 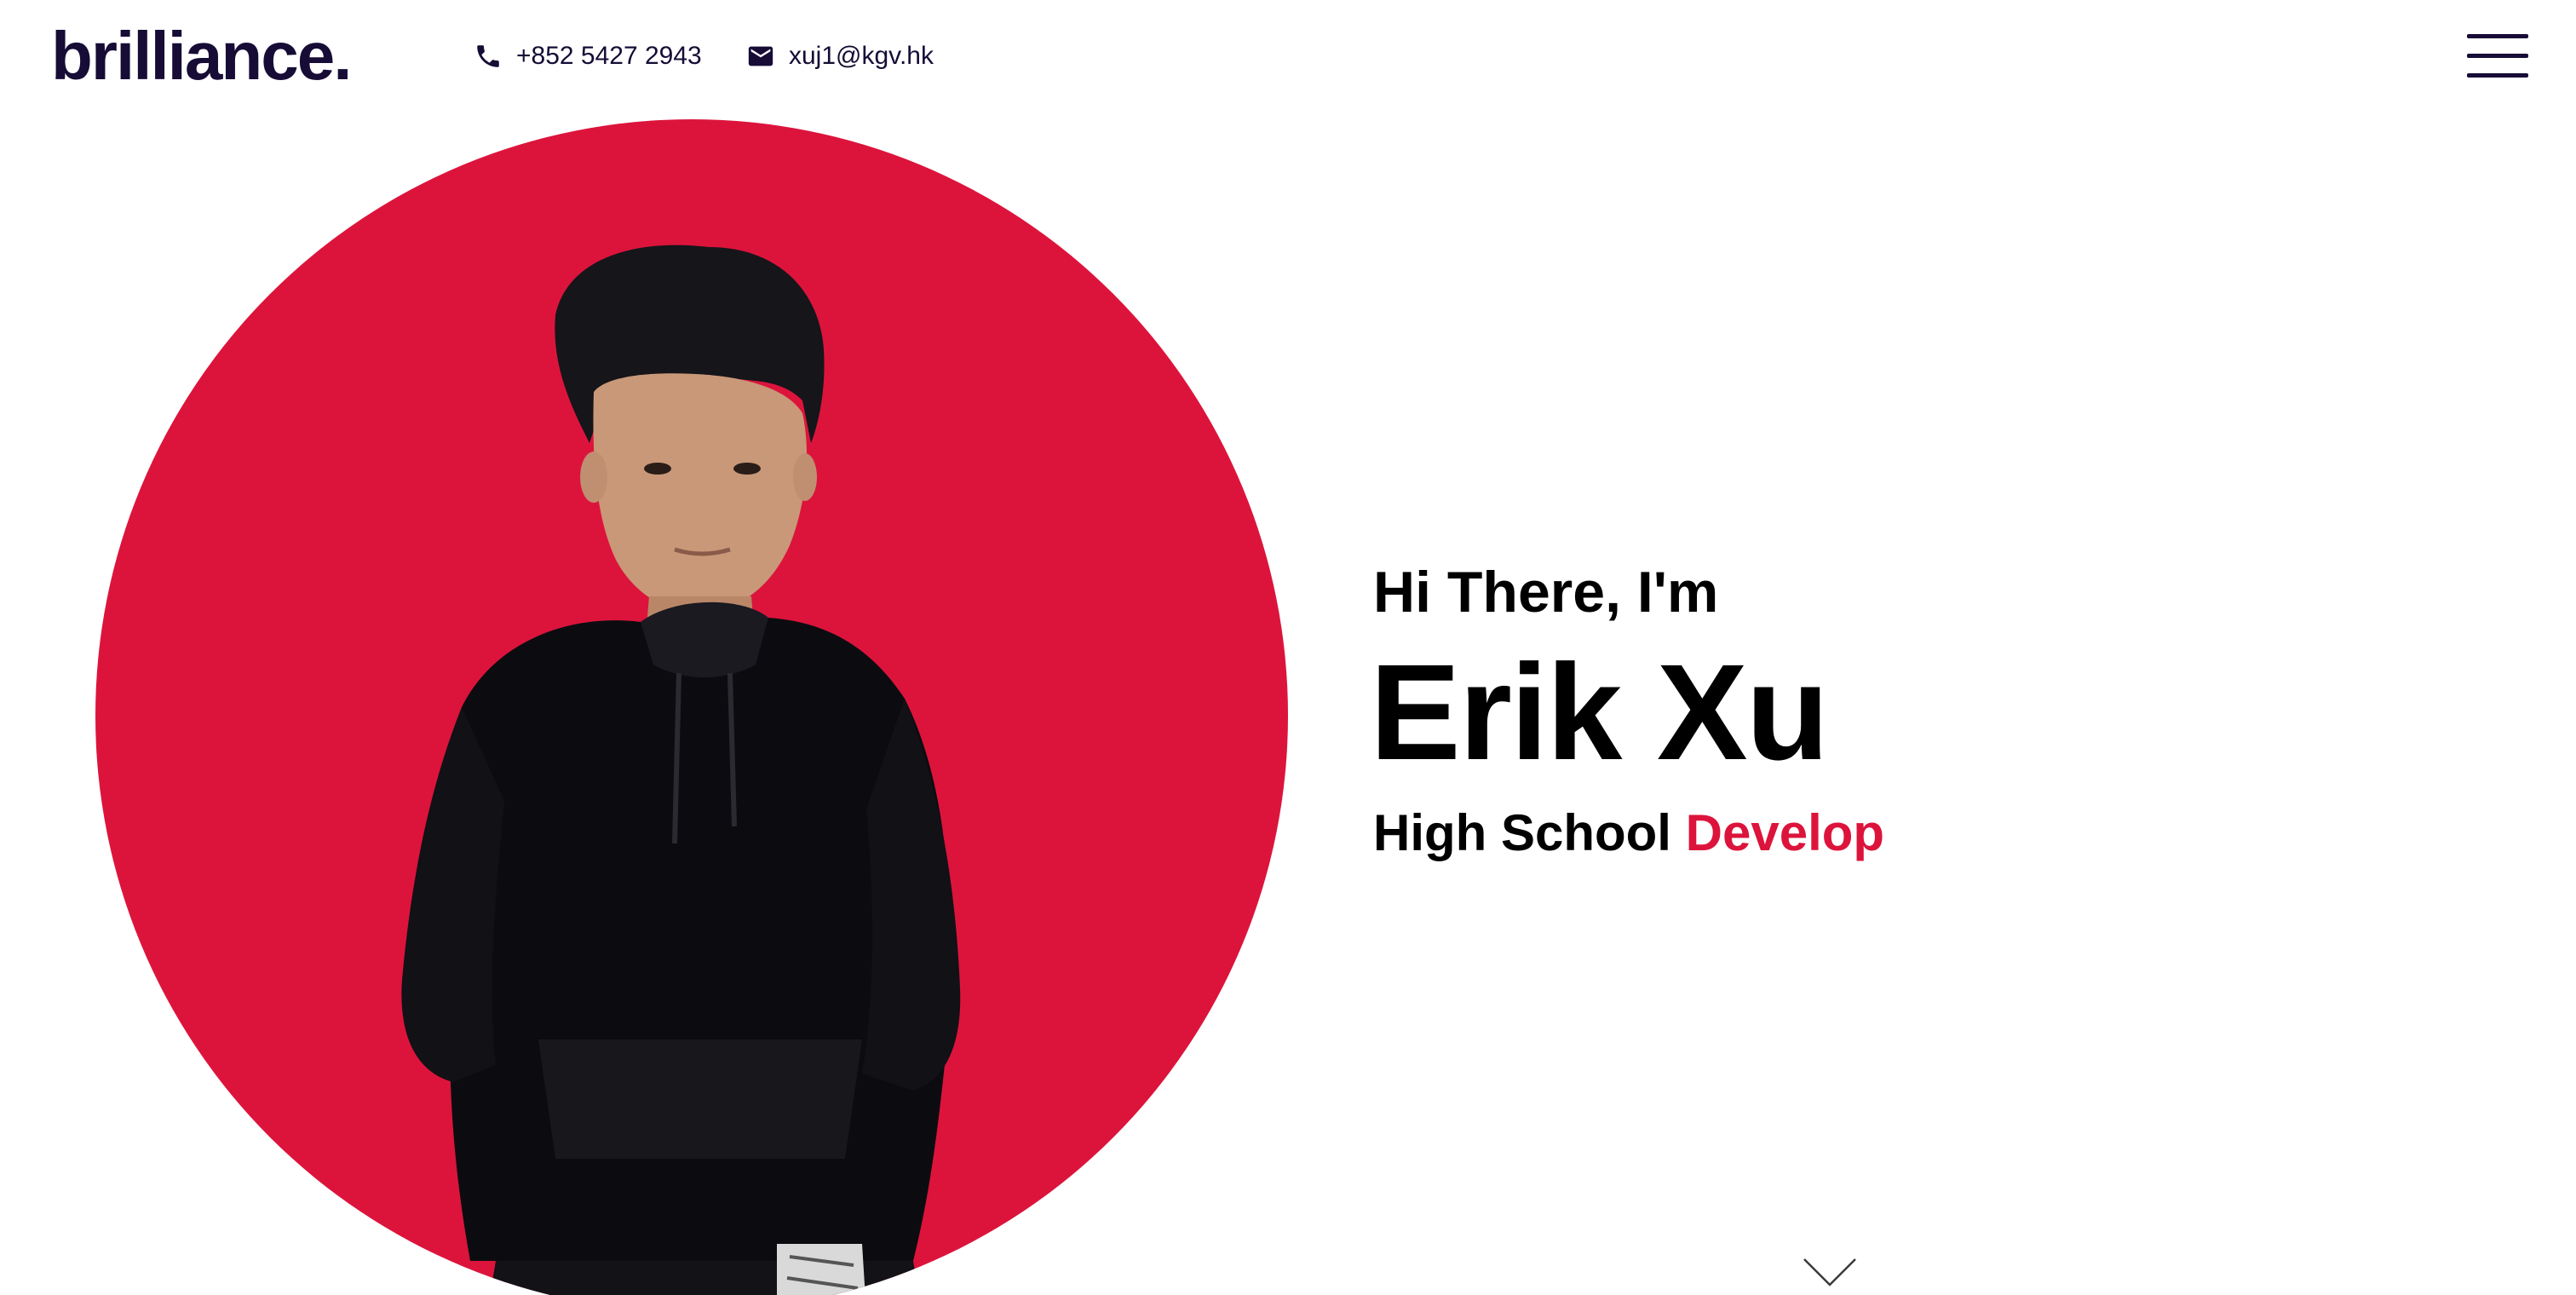 What do you see at coordinates (862, 56) in the screenshot?
I see `email-address: xuj1@kgv.hk` at bounding box center [862, 56].